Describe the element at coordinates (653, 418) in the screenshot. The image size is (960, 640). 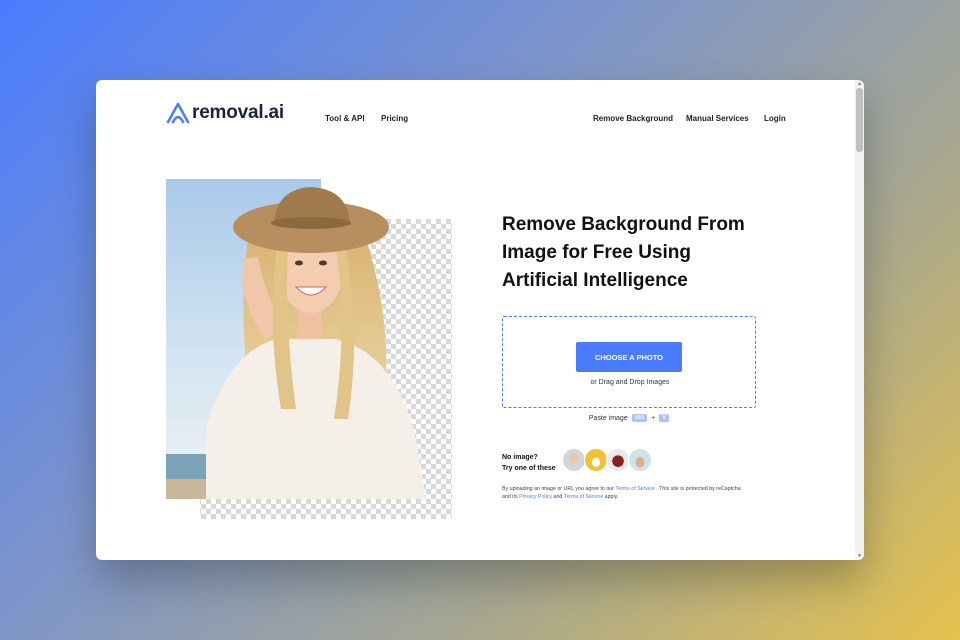
I see `plus-sign: +` at that location.